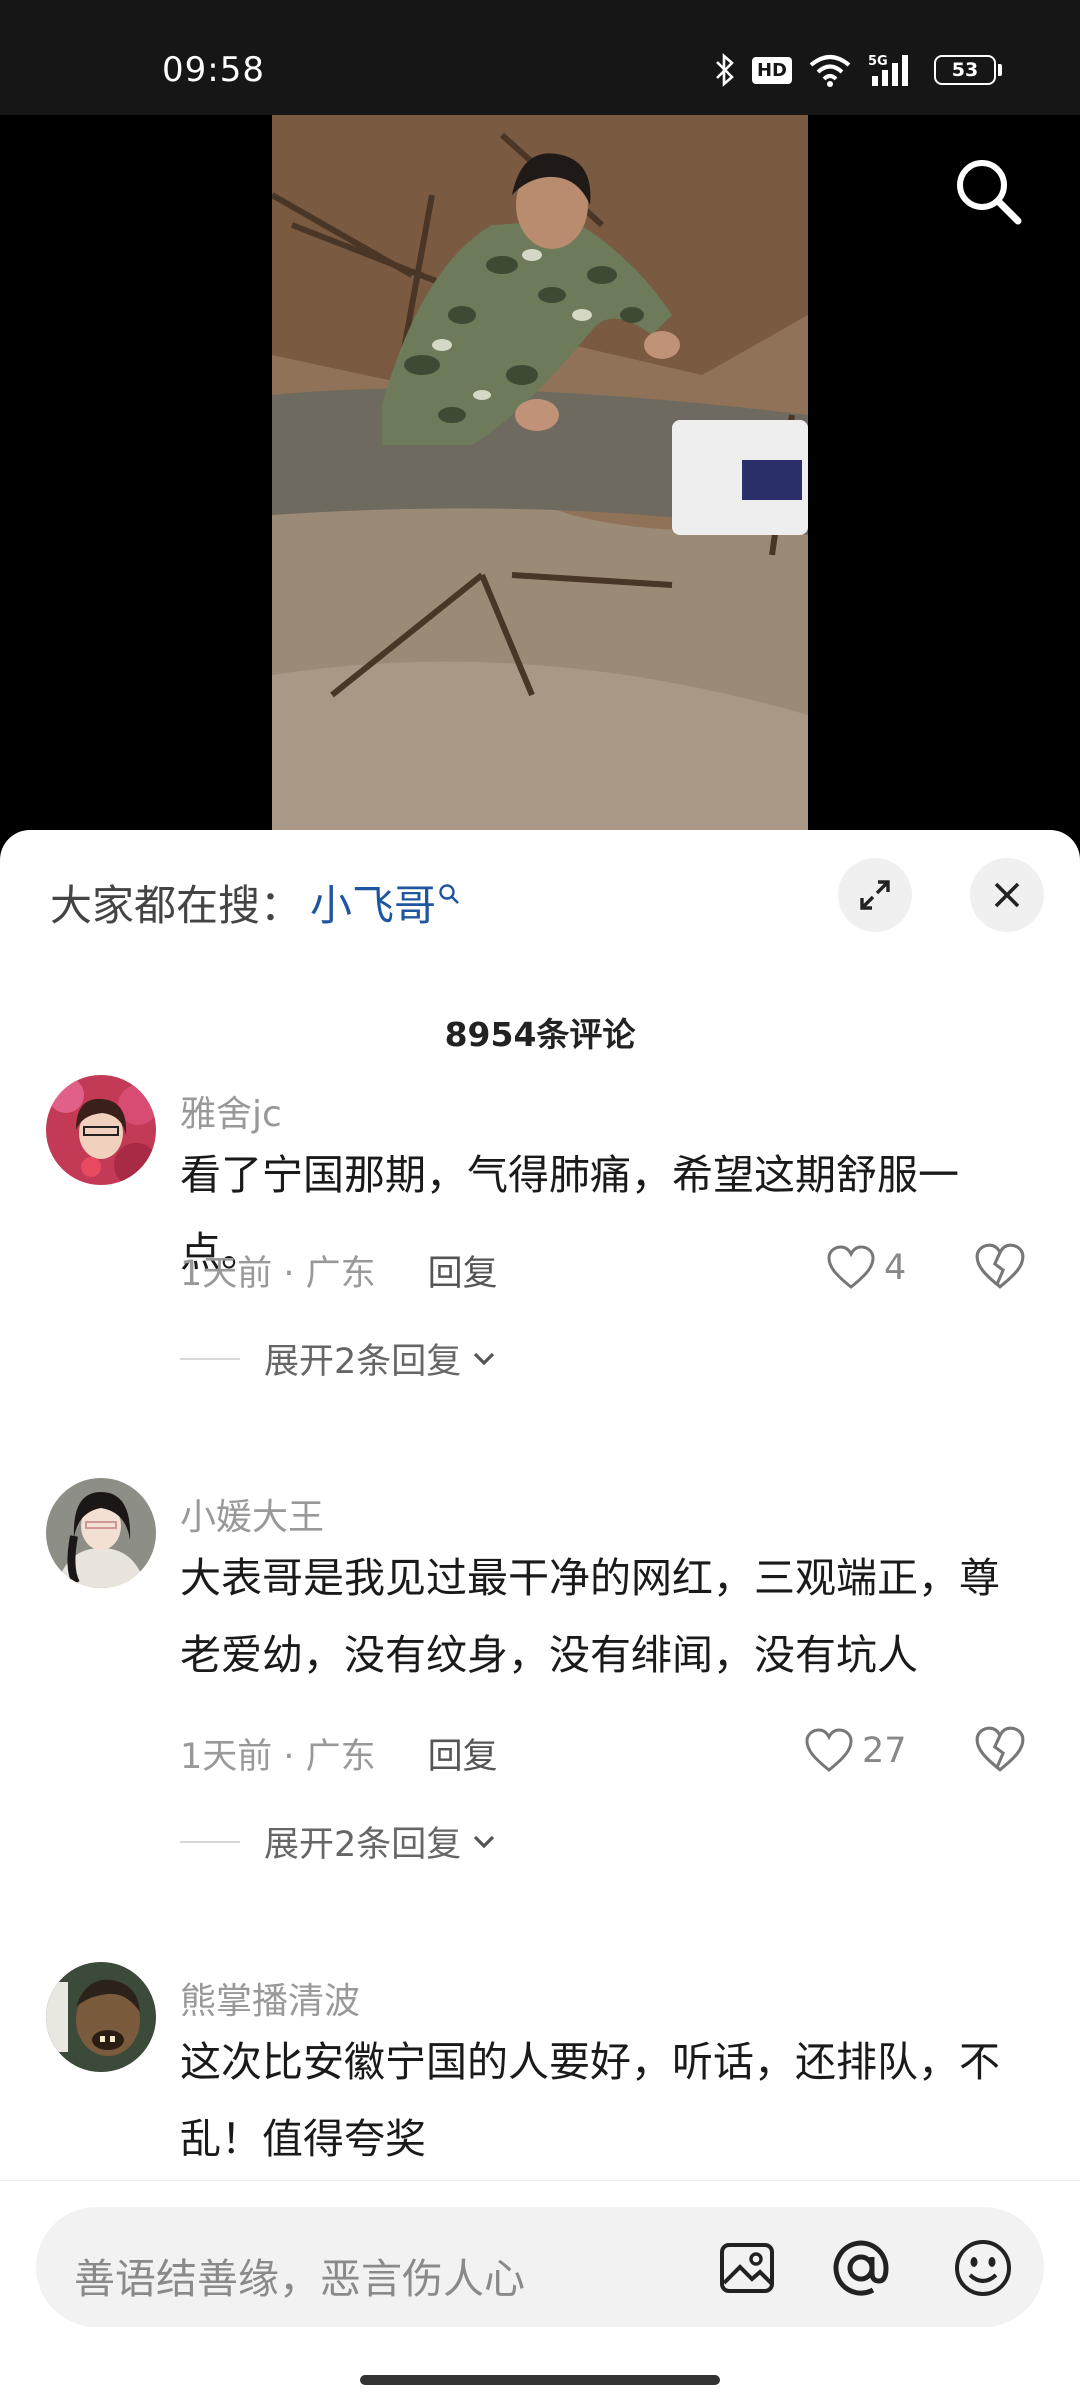  Describe the element at coordinates (988, 191) in the screenshot. I see `search-icon` at that location.